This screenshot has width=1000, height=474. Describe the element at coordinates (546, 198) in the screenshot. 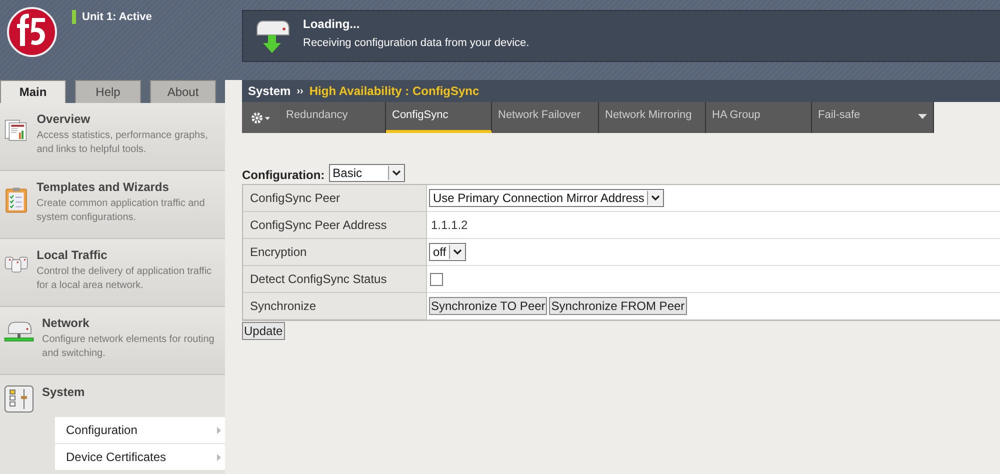

I see `dropdown-select: Use Primary Connection Mirror Address` at that location.